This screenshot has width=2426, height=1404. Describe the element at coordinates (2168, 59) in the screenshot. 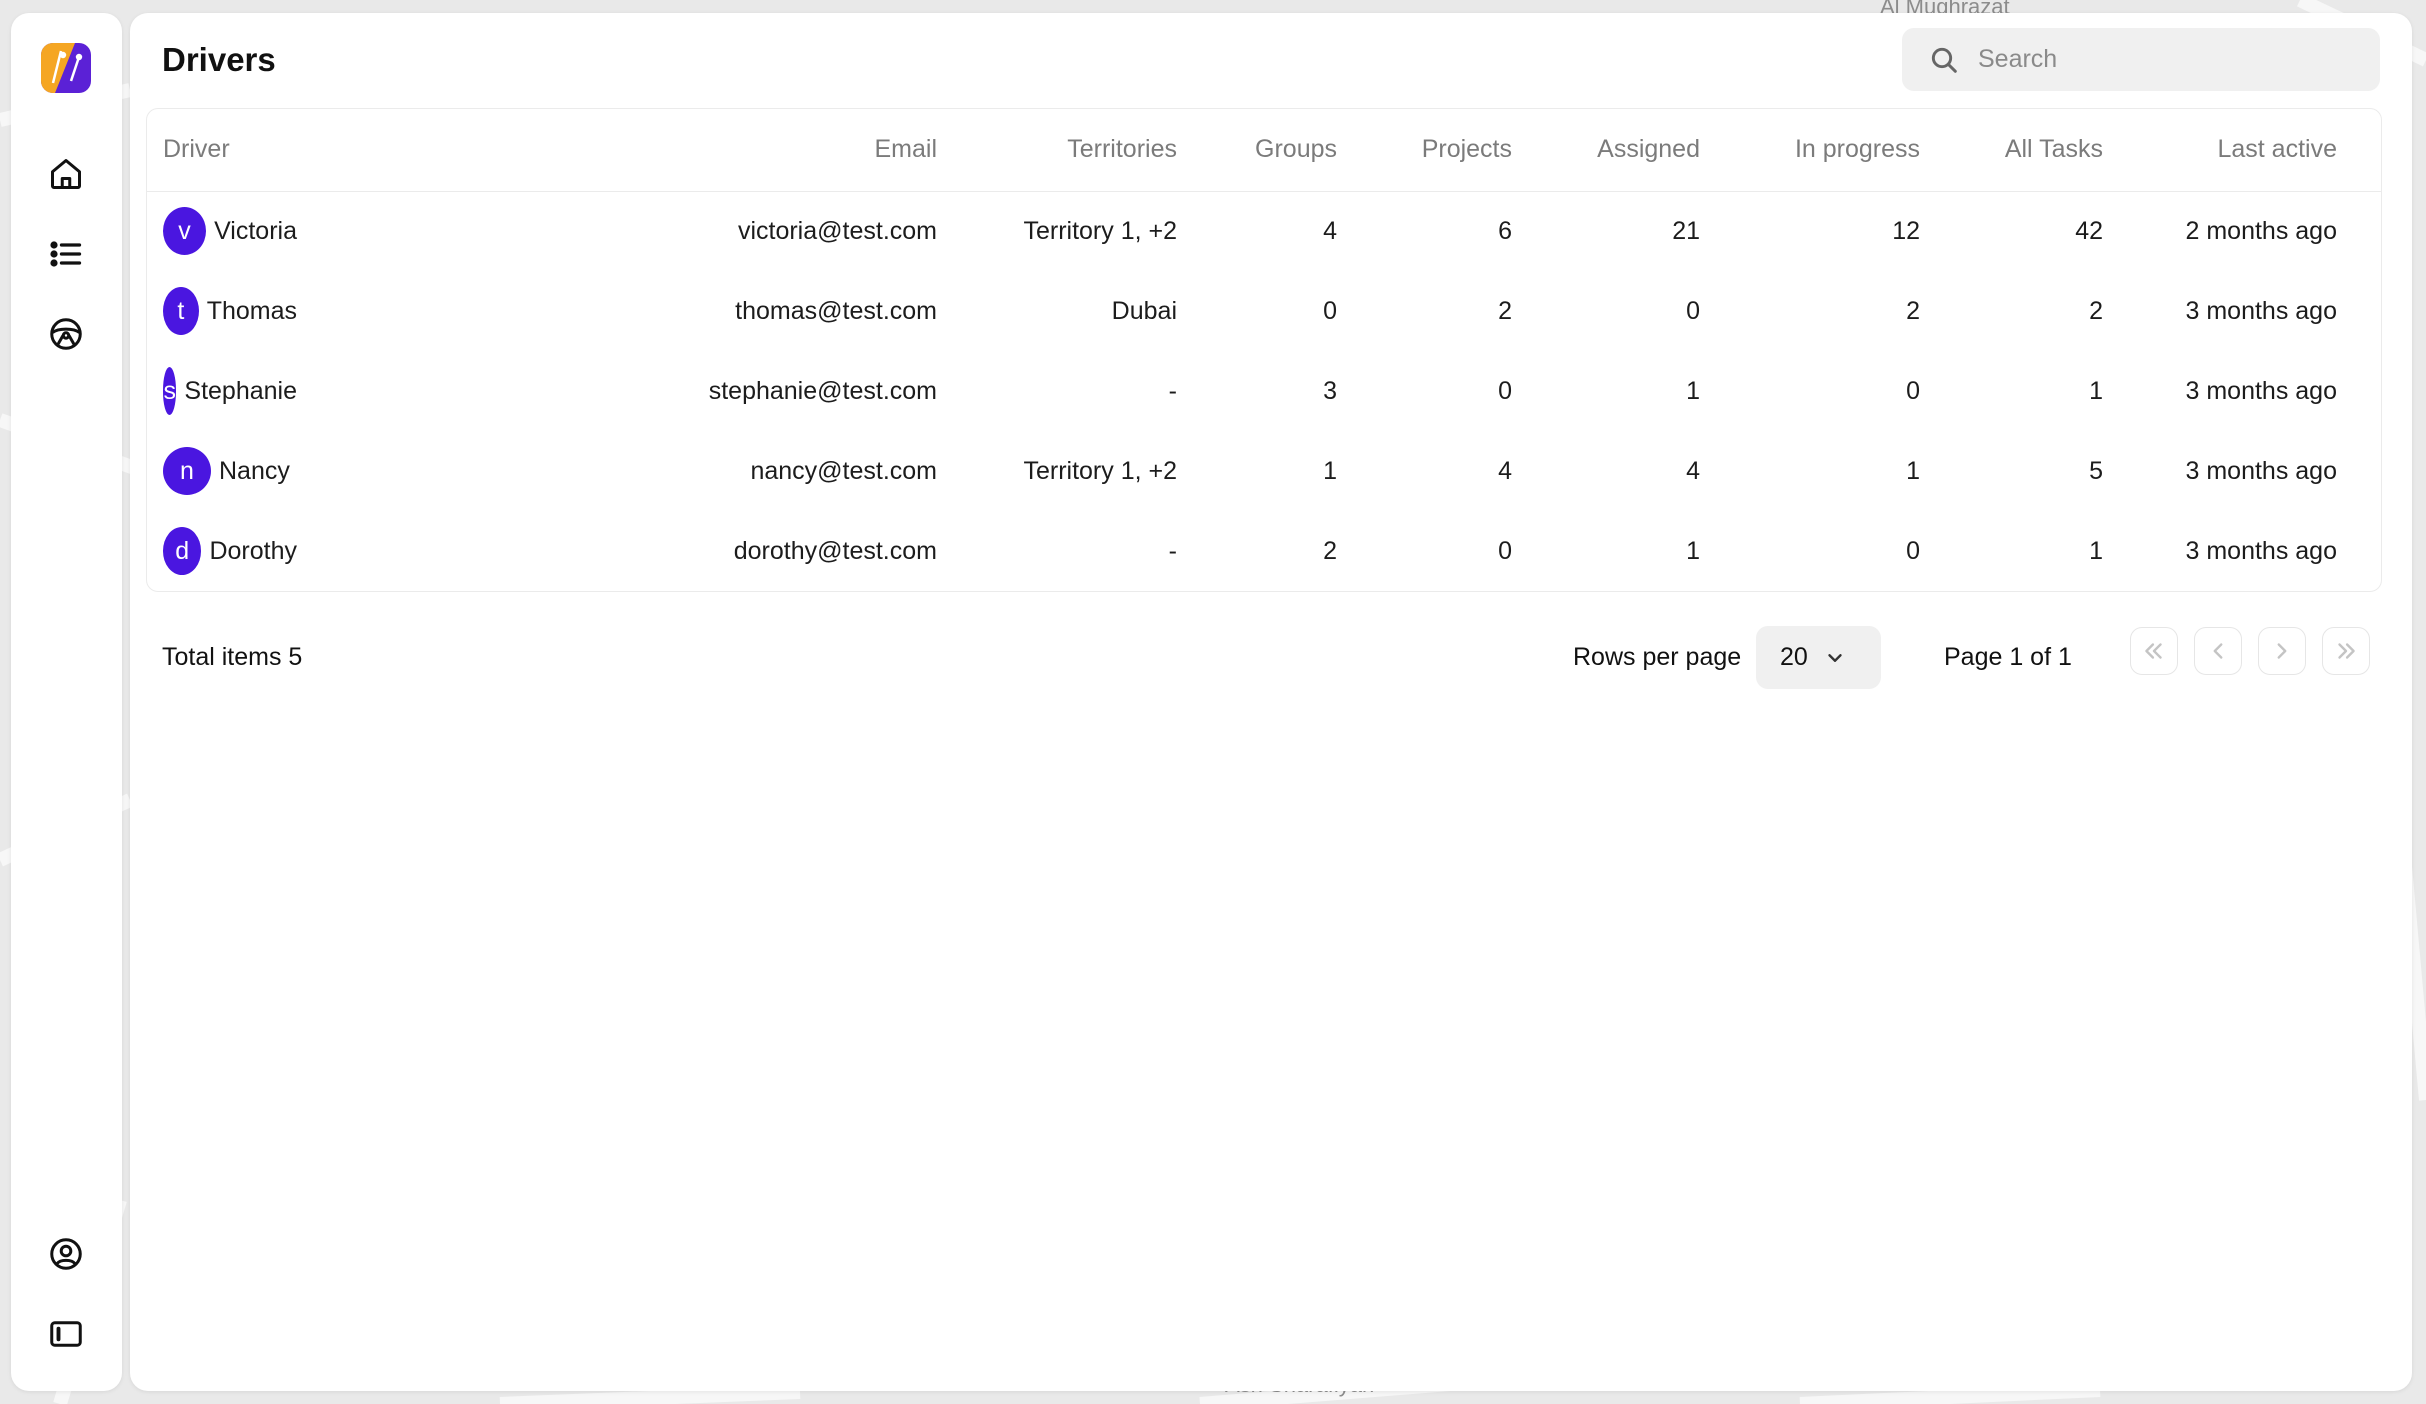

I see `search-input` at that location.